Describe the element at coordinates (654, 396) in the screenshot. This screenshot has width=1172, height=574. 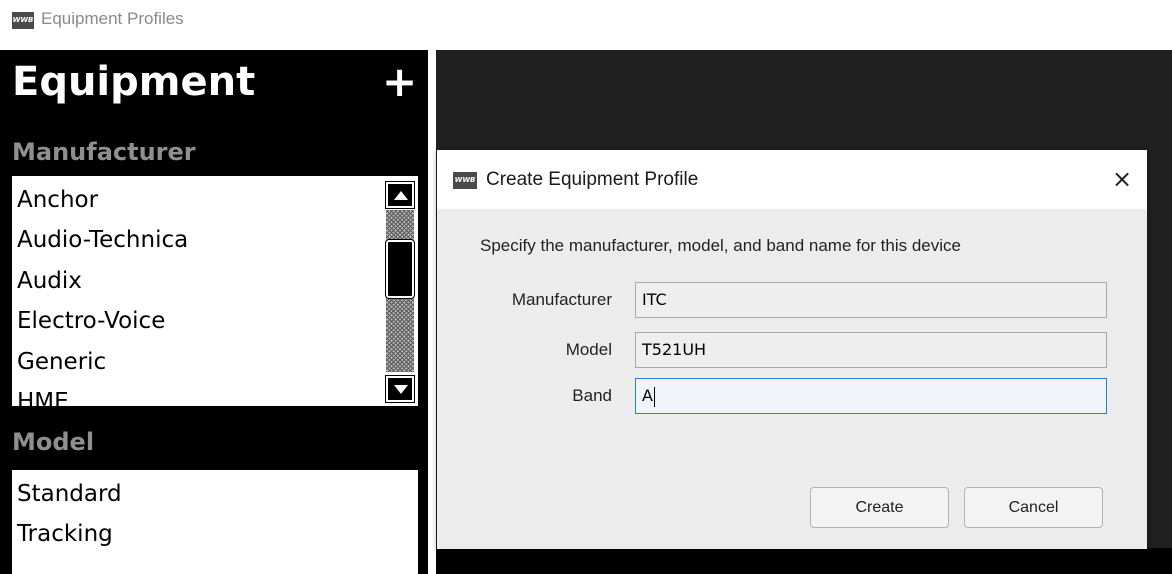
I see `text-caret` at that location.